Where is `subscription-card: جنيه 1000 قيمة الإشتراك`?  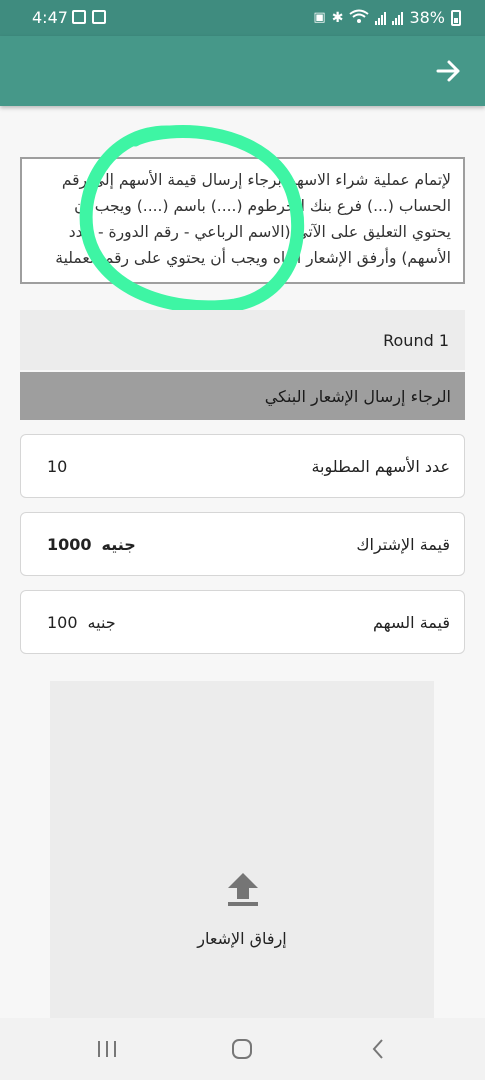 subscription-card: جنيه 1000 قيمة الإشتراك is located at coordinates (242, 544).